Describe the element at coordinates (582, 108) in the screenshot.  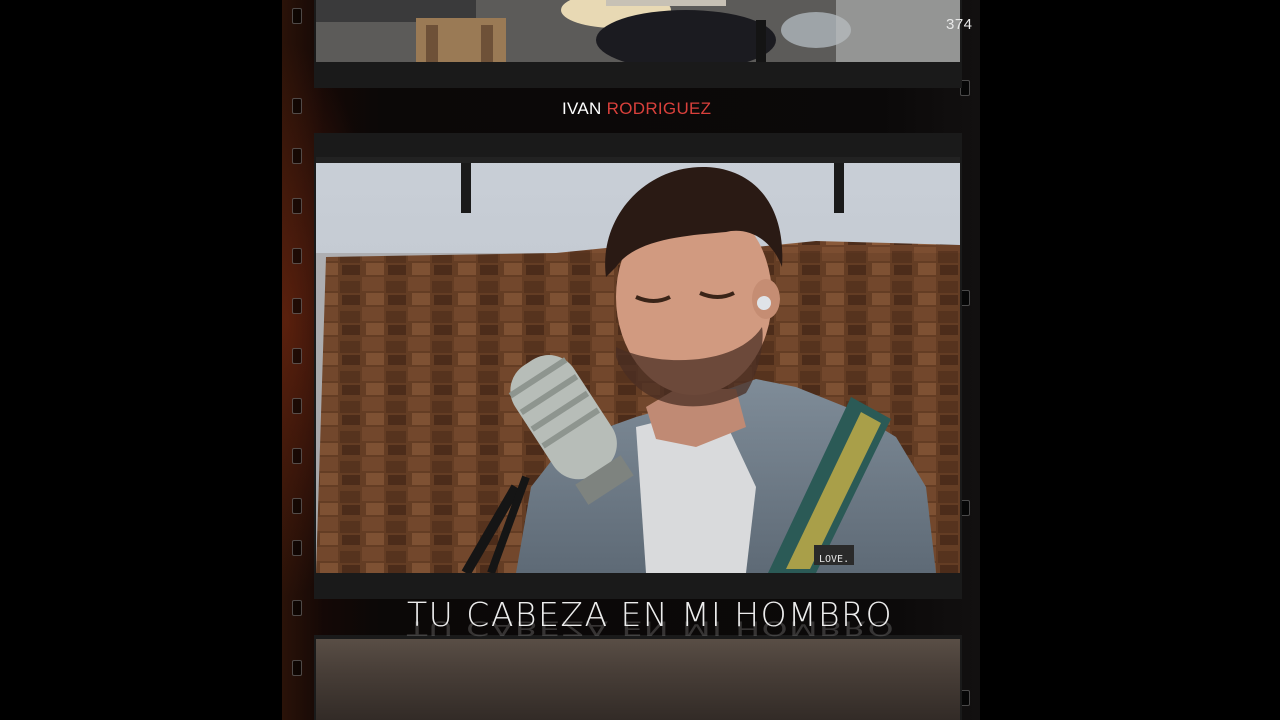
I see `artist-first-name: IVAN` at that location.